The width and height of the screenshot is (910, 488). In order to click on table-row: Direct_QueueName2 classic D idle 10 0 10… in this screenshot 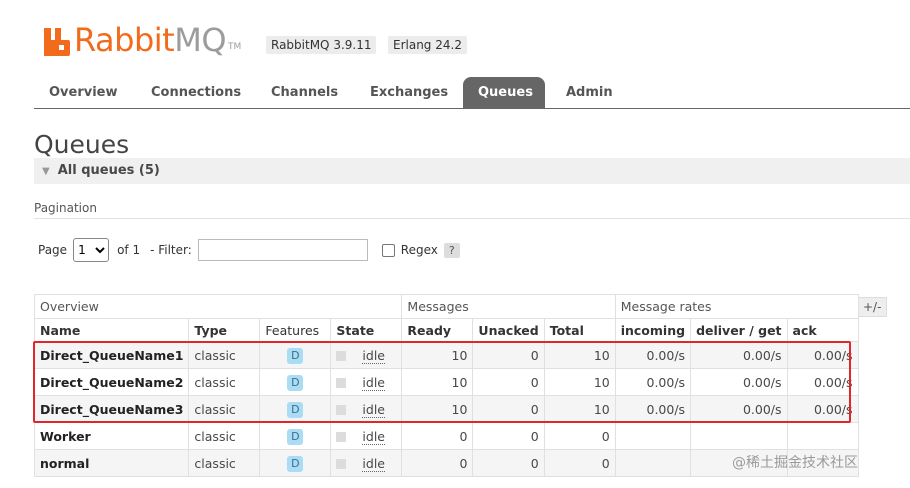, I will do `click(446, 382)`.